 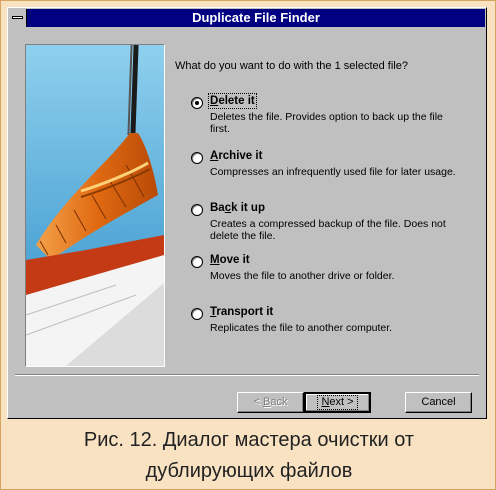 What do you see at coordinates (249, 440) in the screenshot?
I see `caption-line-1: Рис. 12. Диалог мастера очистки от` at bounding box center [249, 440].